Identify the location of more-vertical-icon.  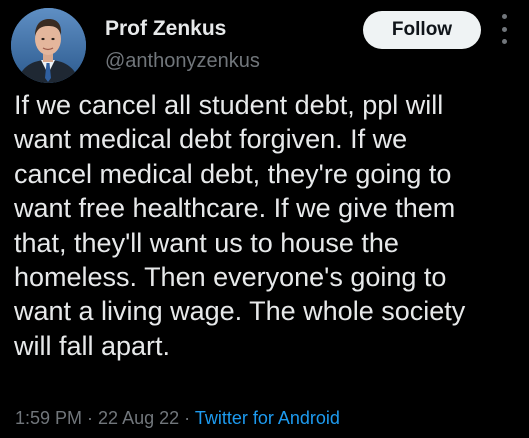
(504, 29).